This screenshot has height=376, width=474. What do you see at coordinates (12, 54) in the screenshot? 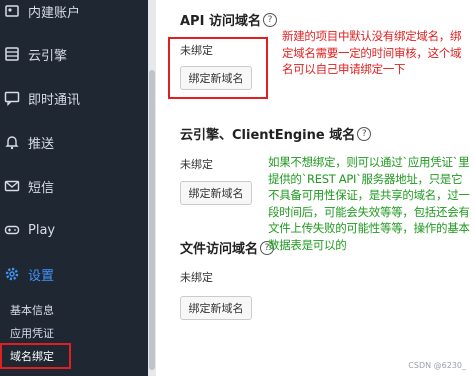
I see `server-icon` at bounding box center [12, 54].